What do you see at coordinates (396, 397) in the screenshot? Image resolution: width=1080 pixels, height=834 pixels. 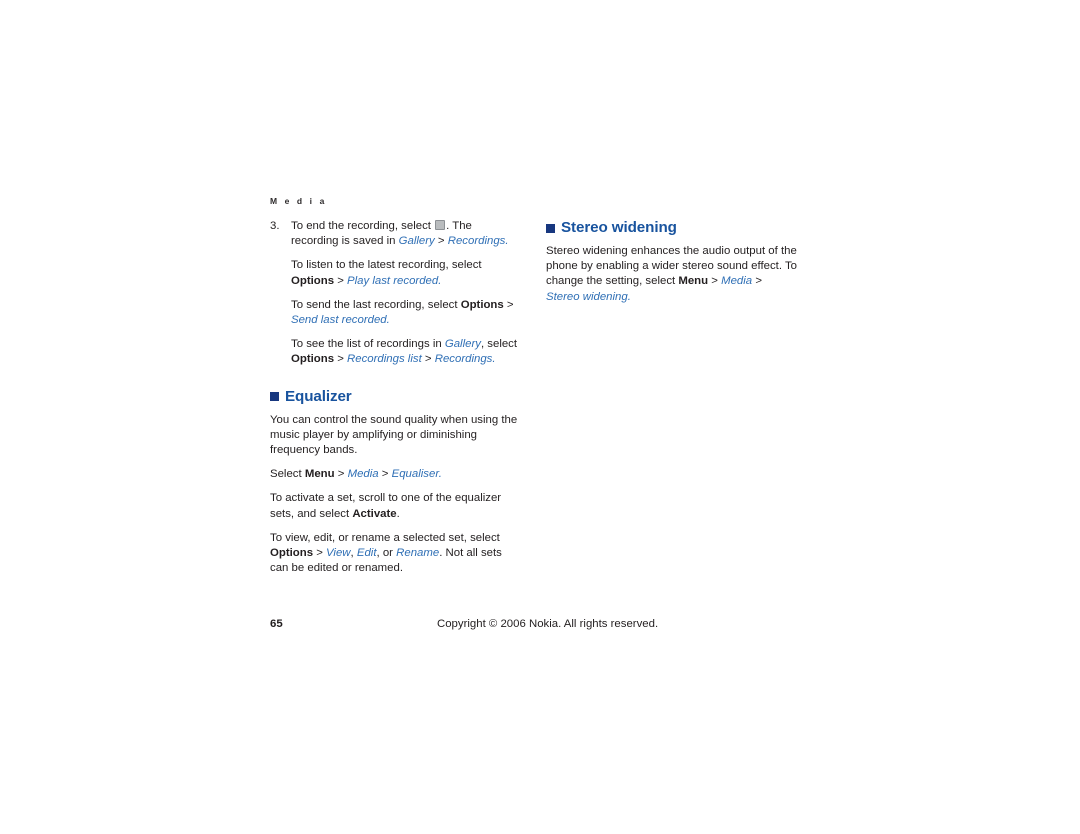 I see `heading-equalizer: Equalizer` at bounding box center [396, 397].